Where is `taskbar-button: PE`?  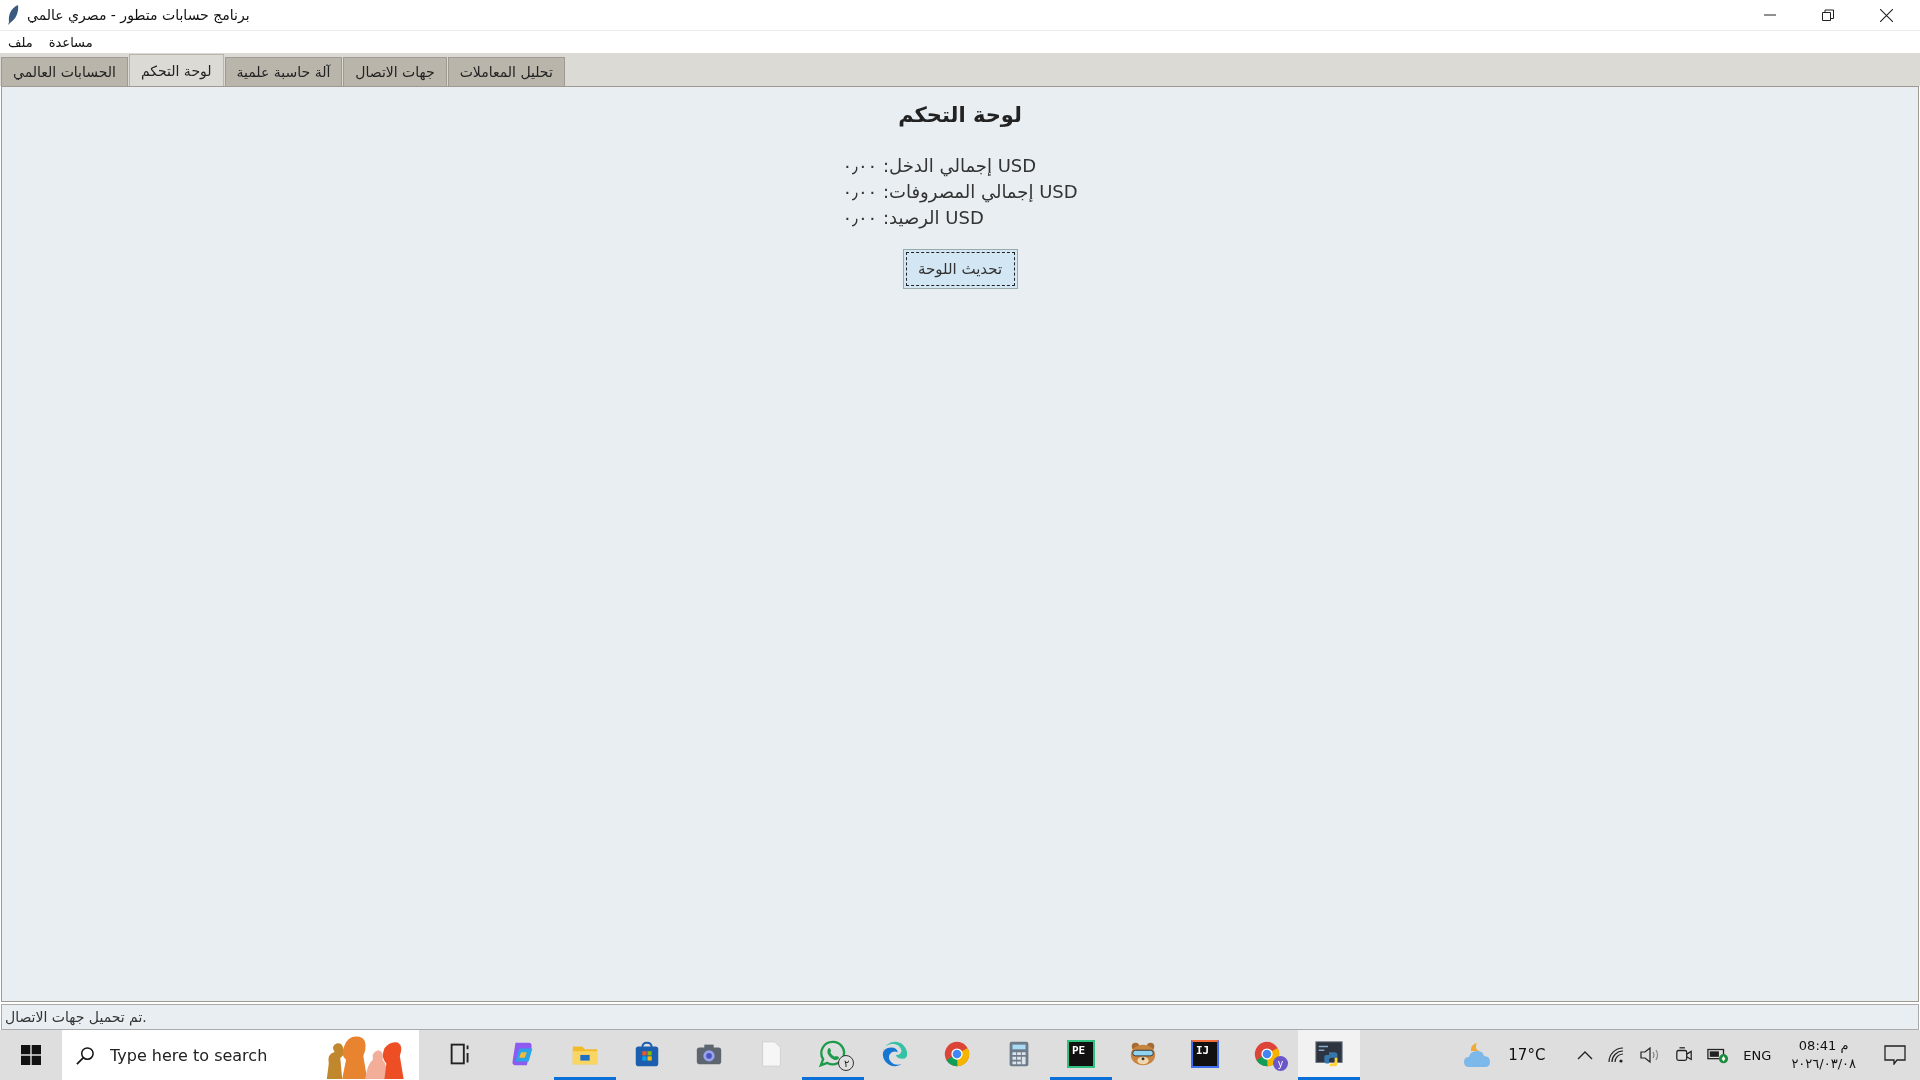 taskbar-button: PE is located at coordinates (1081, 1055).